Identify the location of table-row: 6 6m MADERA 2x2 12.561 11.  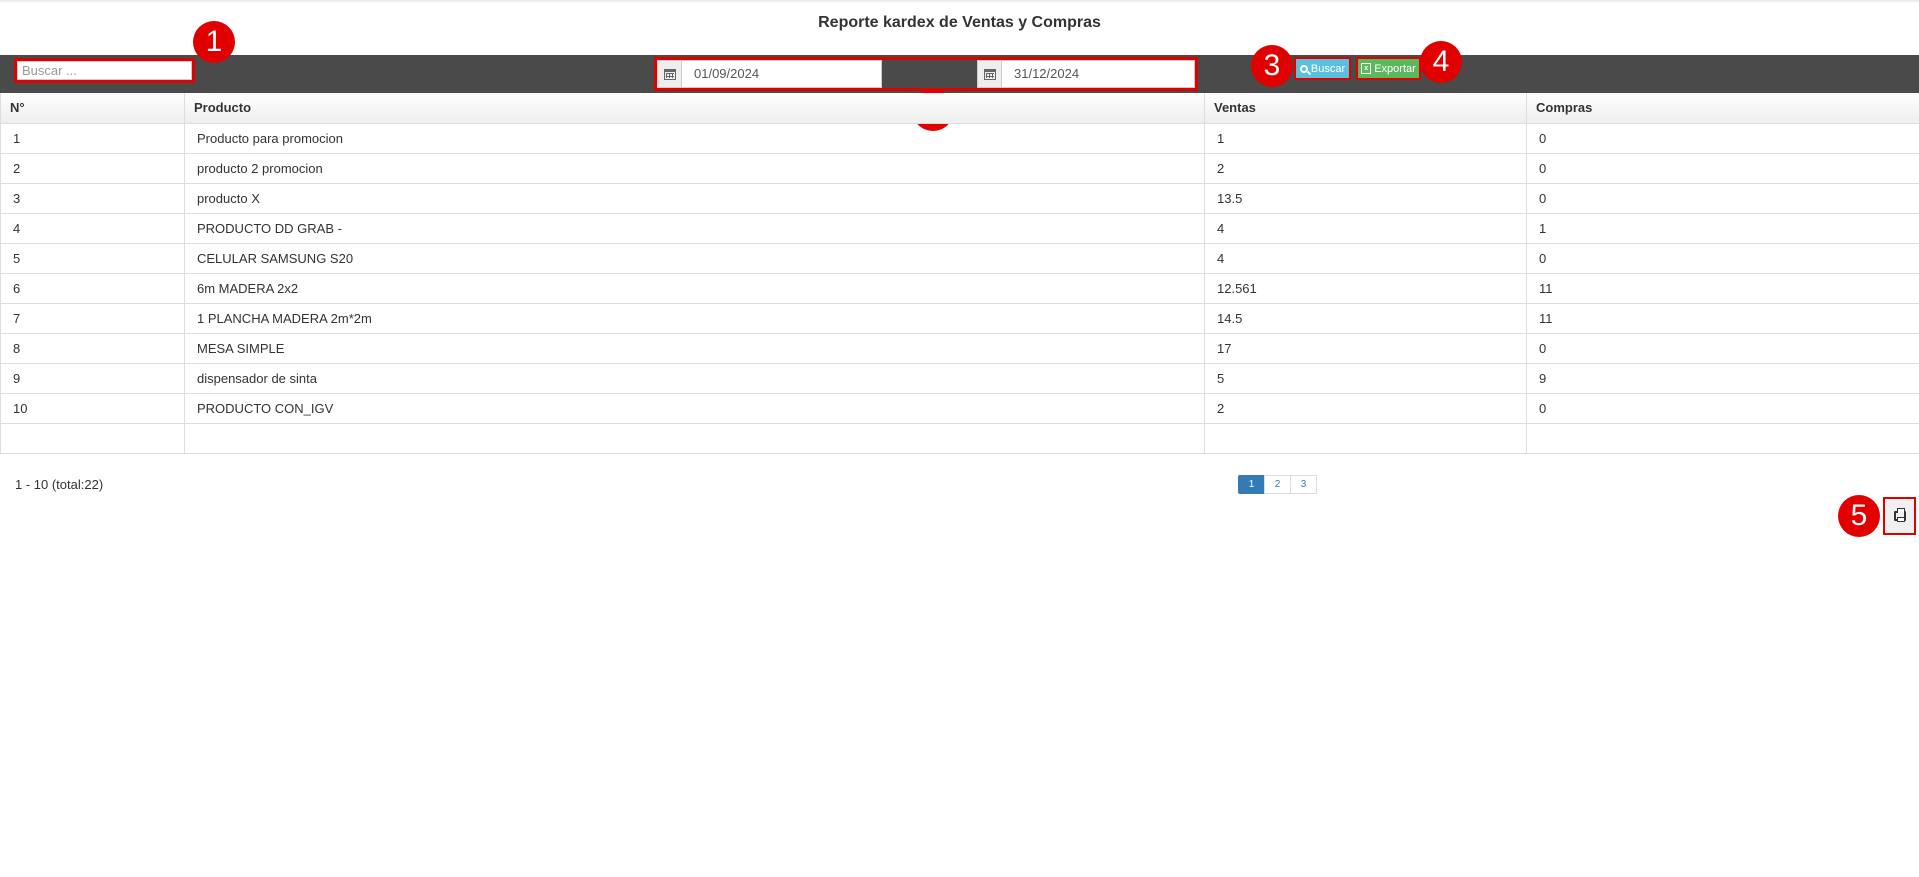
(959, 288).